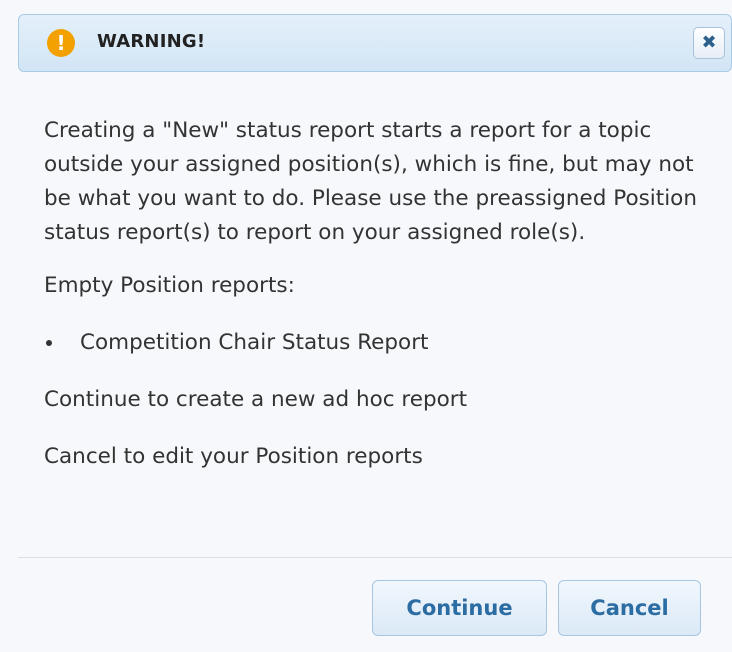 The image size is (732, 652). I want to click on list-item: Competition Chair Status Report, so click(382, 343).